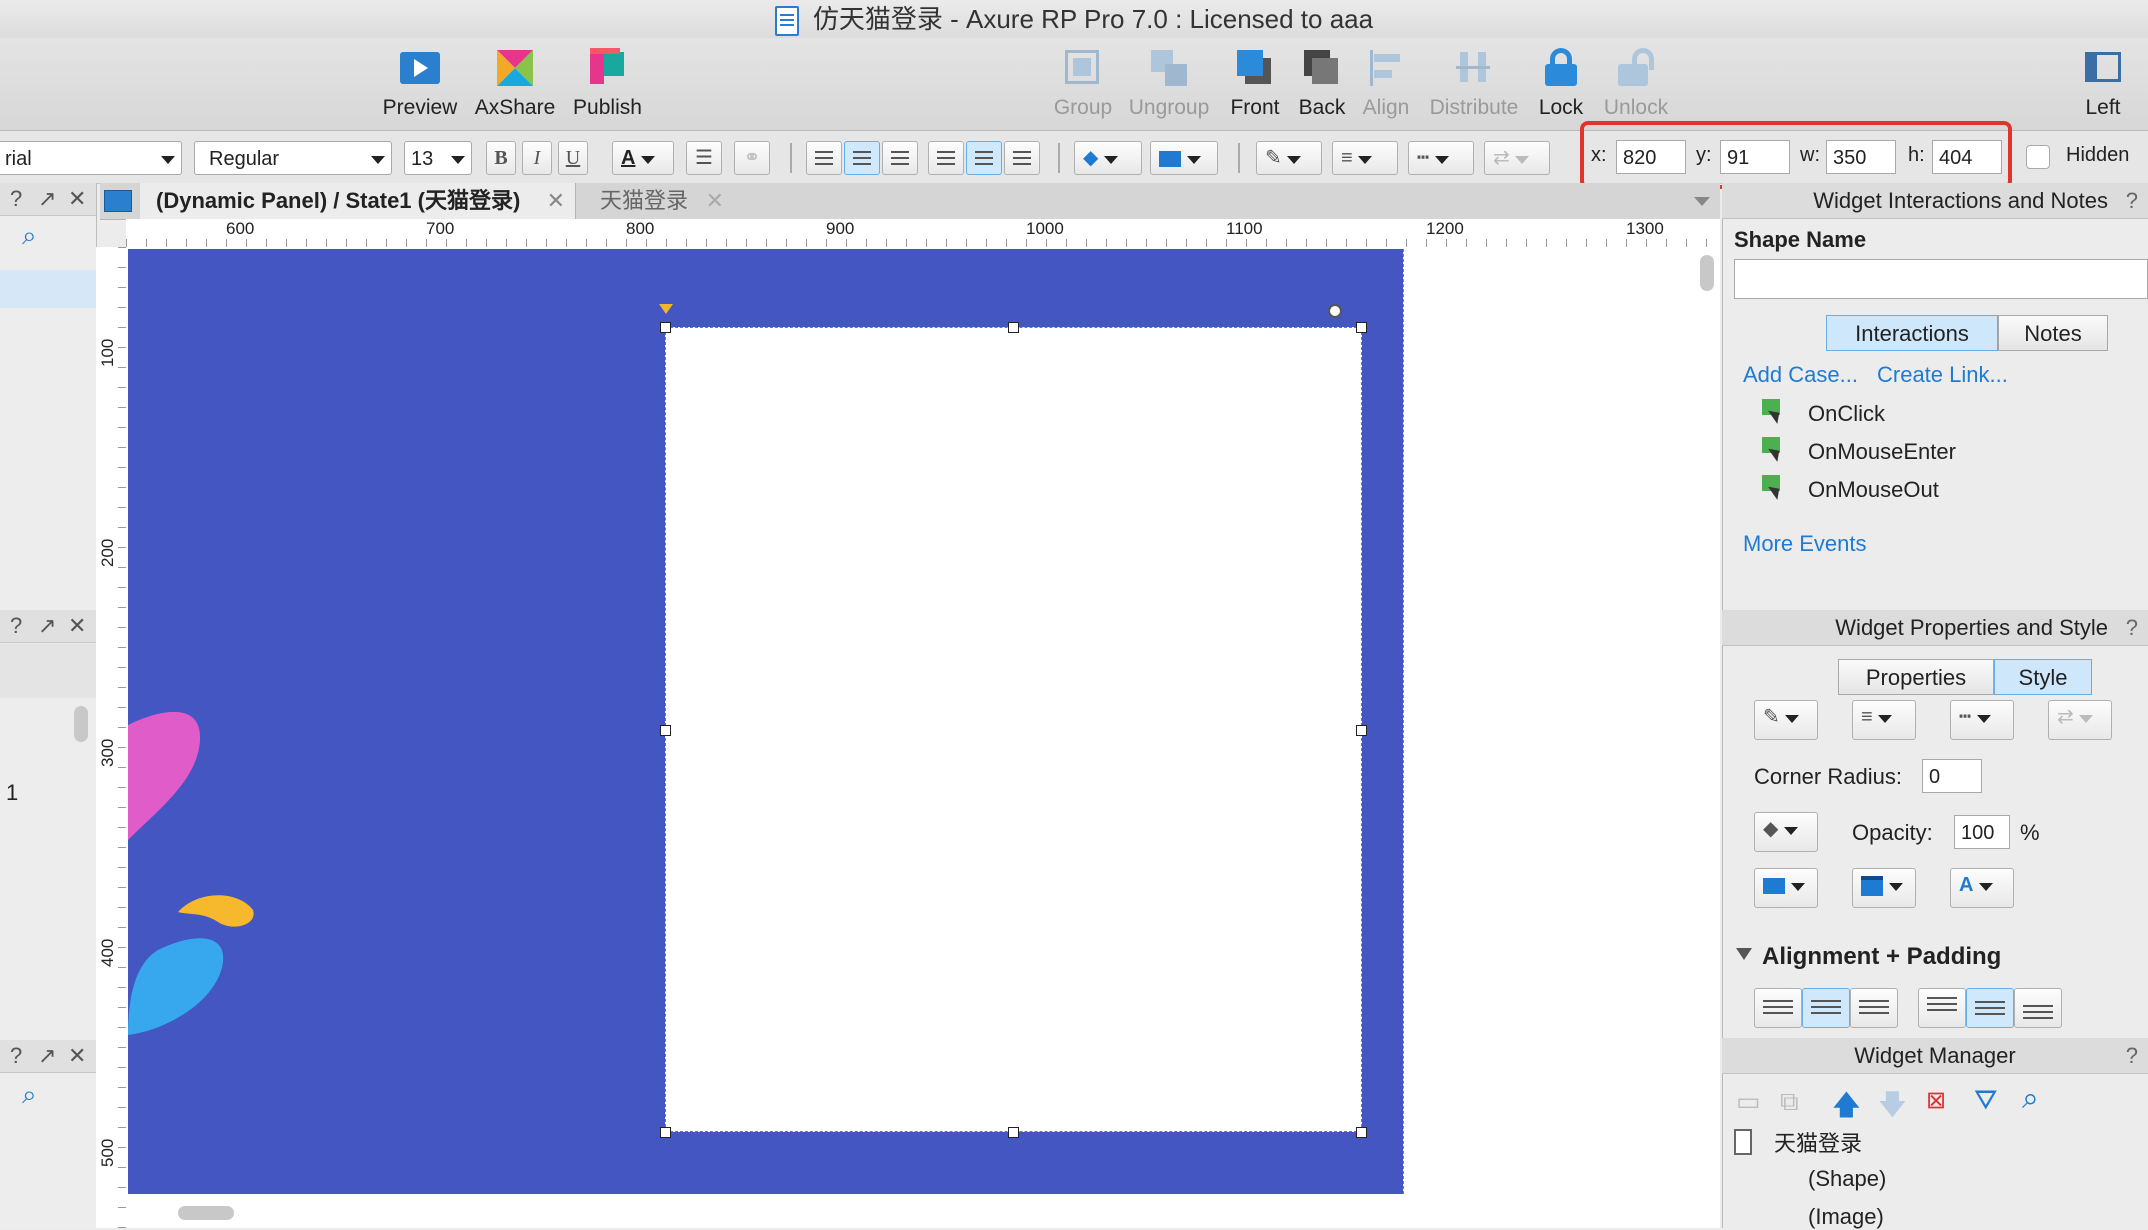  What do you see at coordinates (1013, 1132) in the screenshot?
I see `resize-handle-s` at bounding box center [1013, 1132].